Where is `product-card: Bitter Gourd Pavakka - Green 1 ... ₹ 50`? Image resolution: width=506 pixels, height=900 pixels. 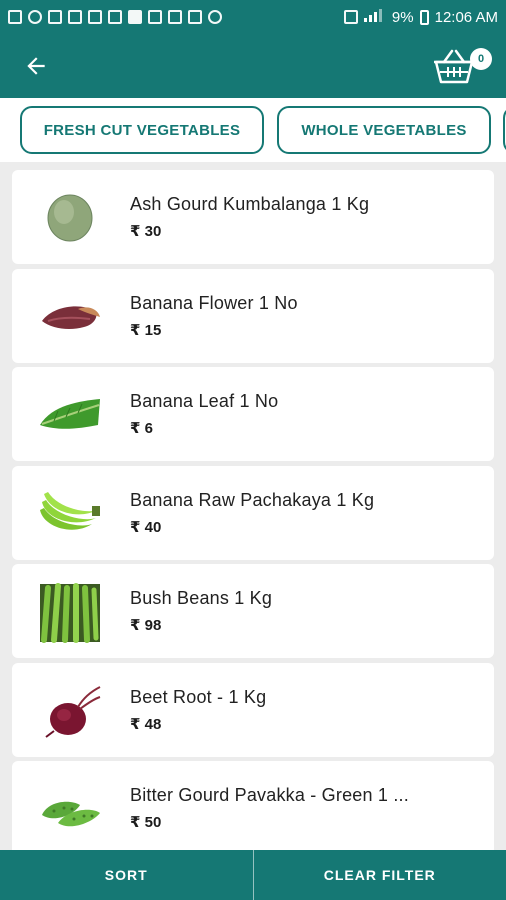
product-card: Bitter Gourd Pavakka - Green 1 ... ₹ 50 is located at coordinates (253, 805).